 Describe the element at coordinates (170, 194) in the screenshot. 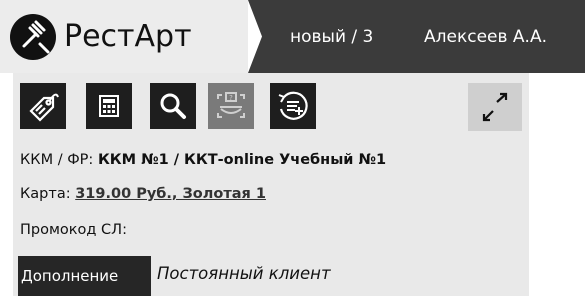

I see `card-link: 319.00 Руб., Золотая 1` at that location.